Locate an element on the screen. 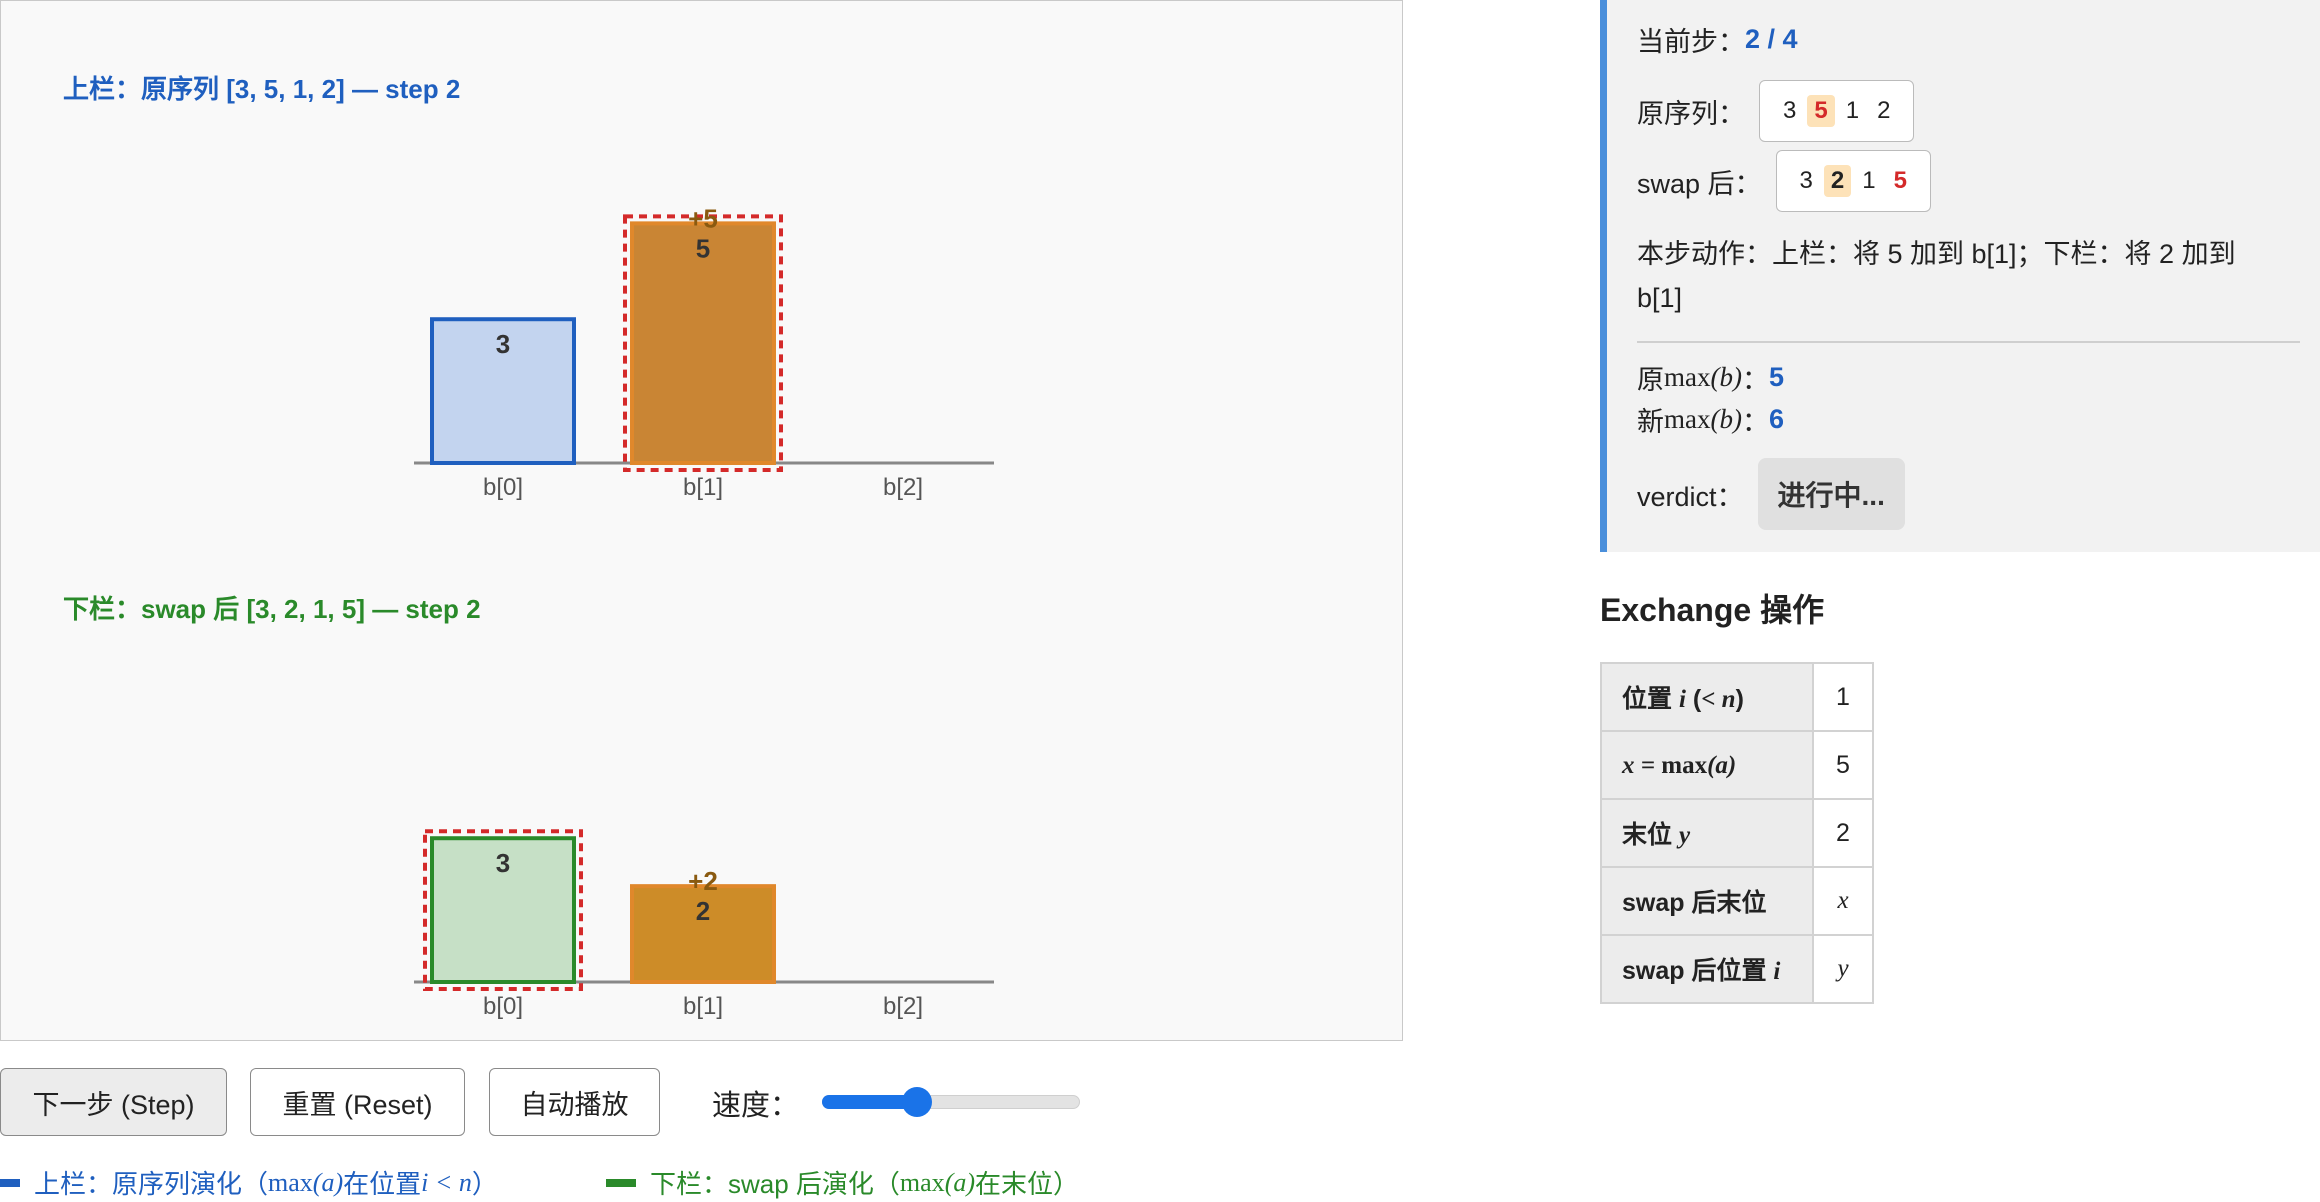 This screenshot has height=1202, width=2320. original-sequence-box: 3 5 1 2 is located at coordinates (1837, 111).